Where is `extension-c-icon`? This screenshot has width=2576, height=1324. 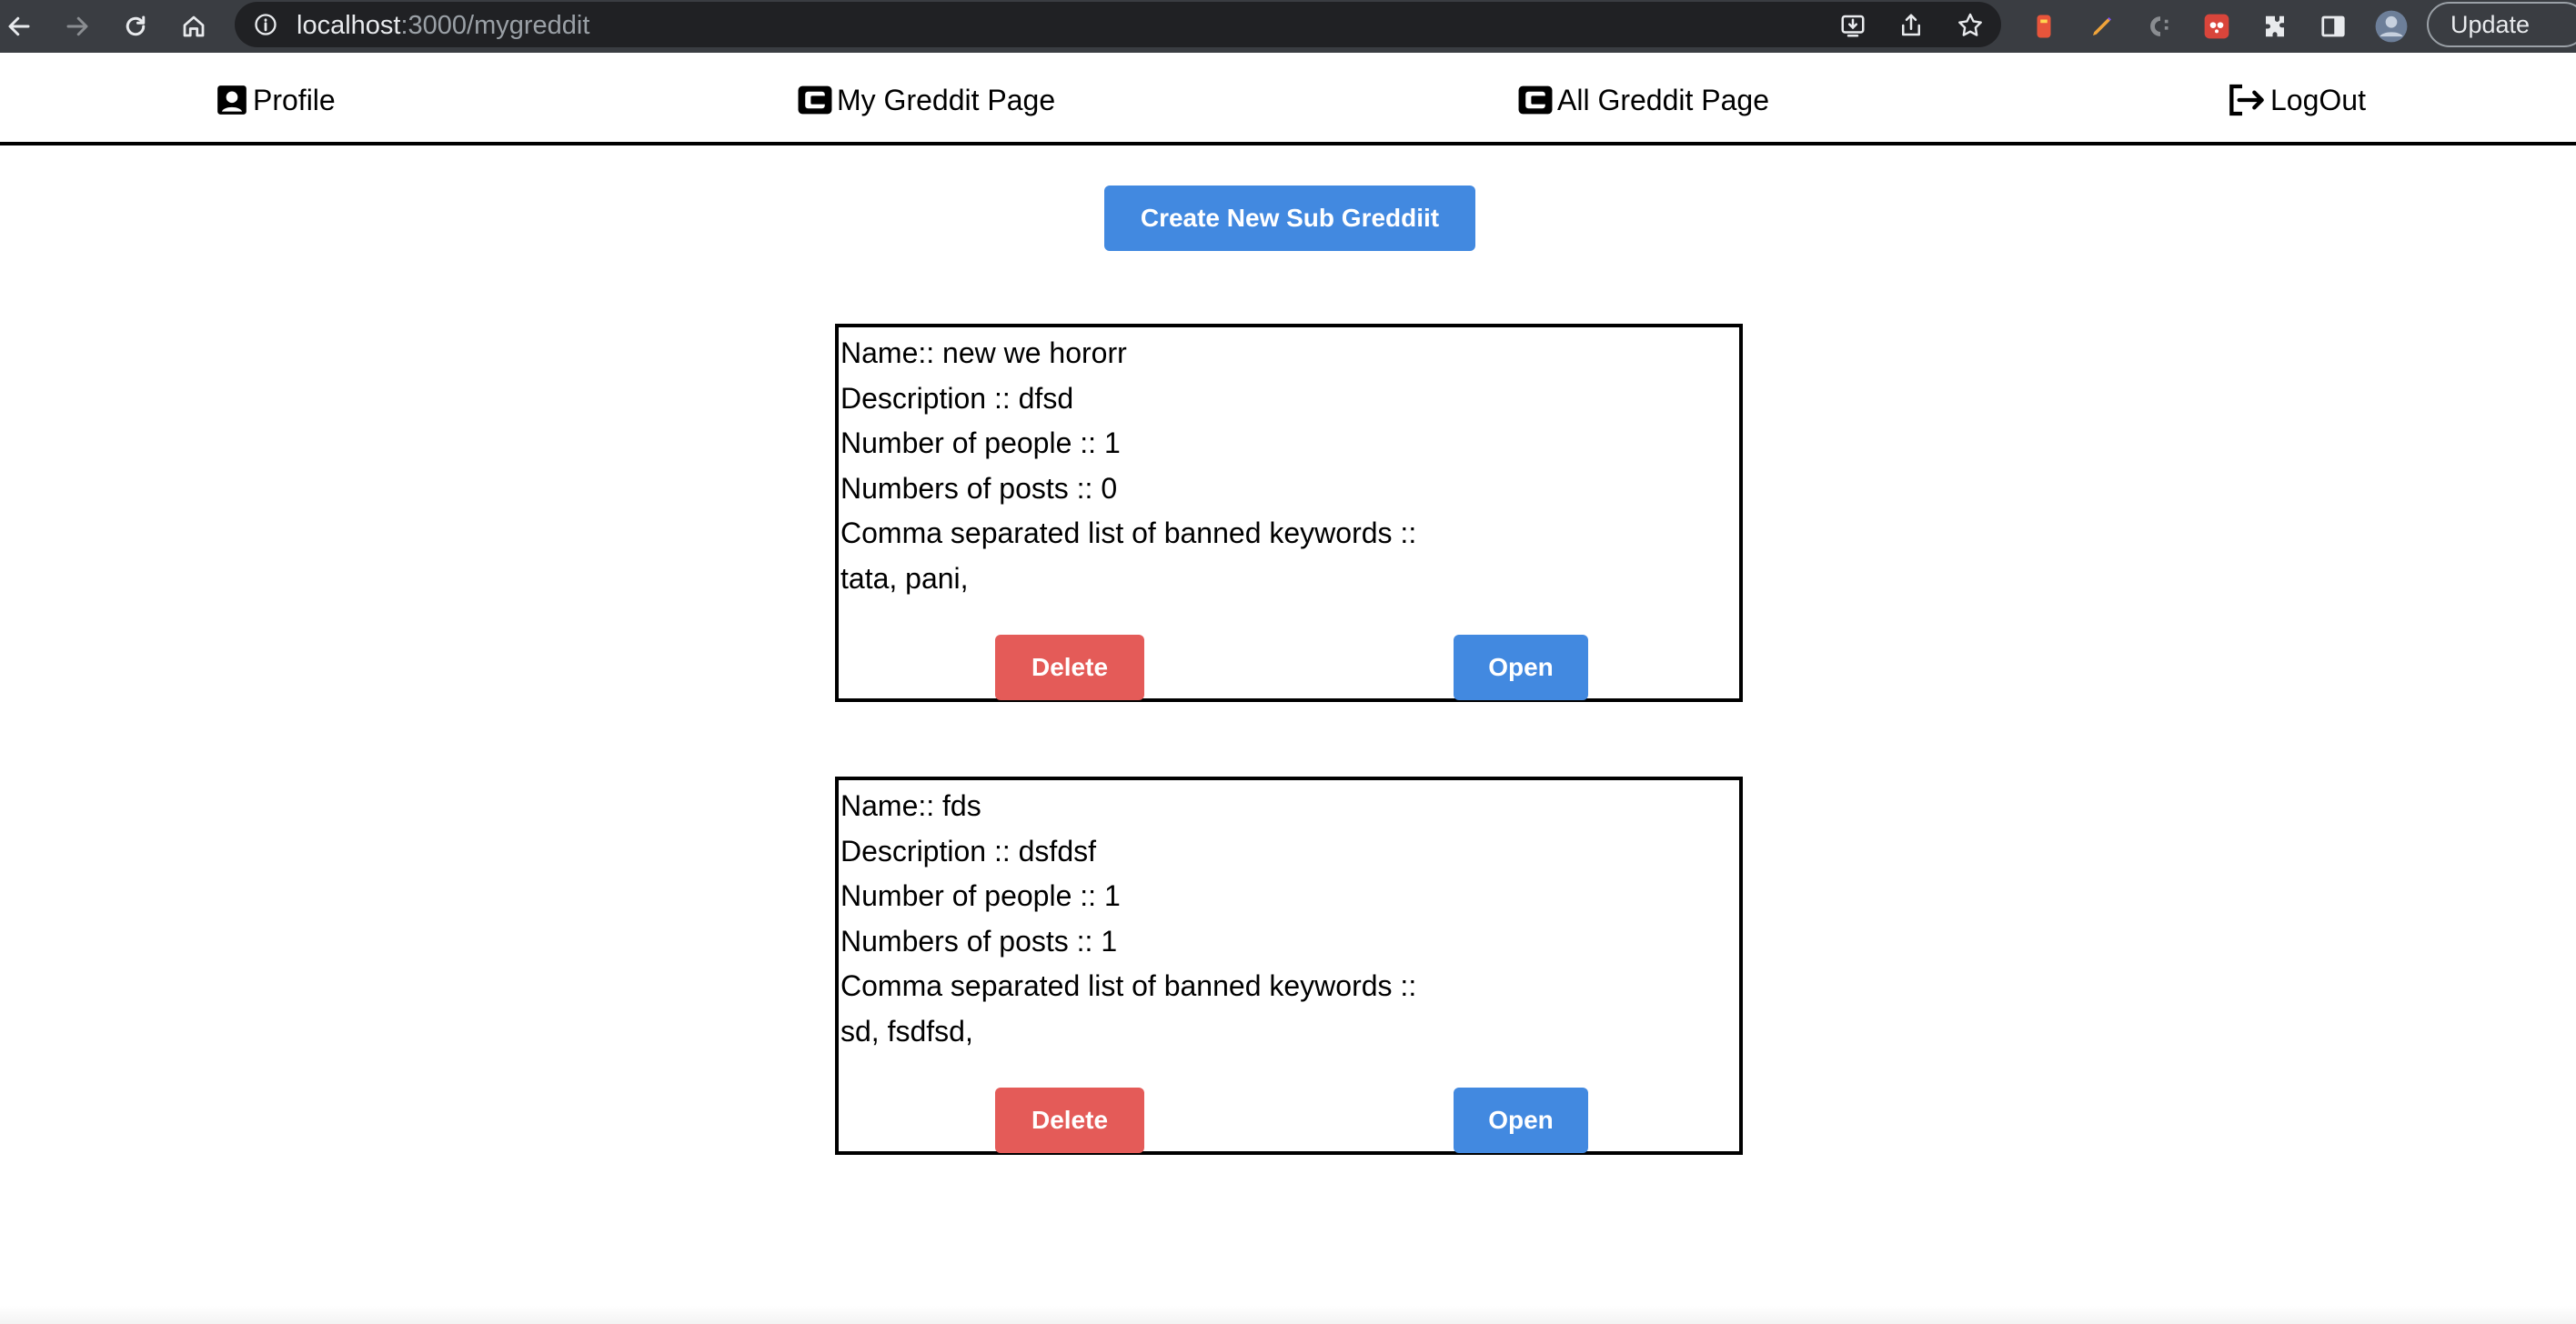 extension-c-icon is located at coordinates (2160, 26).